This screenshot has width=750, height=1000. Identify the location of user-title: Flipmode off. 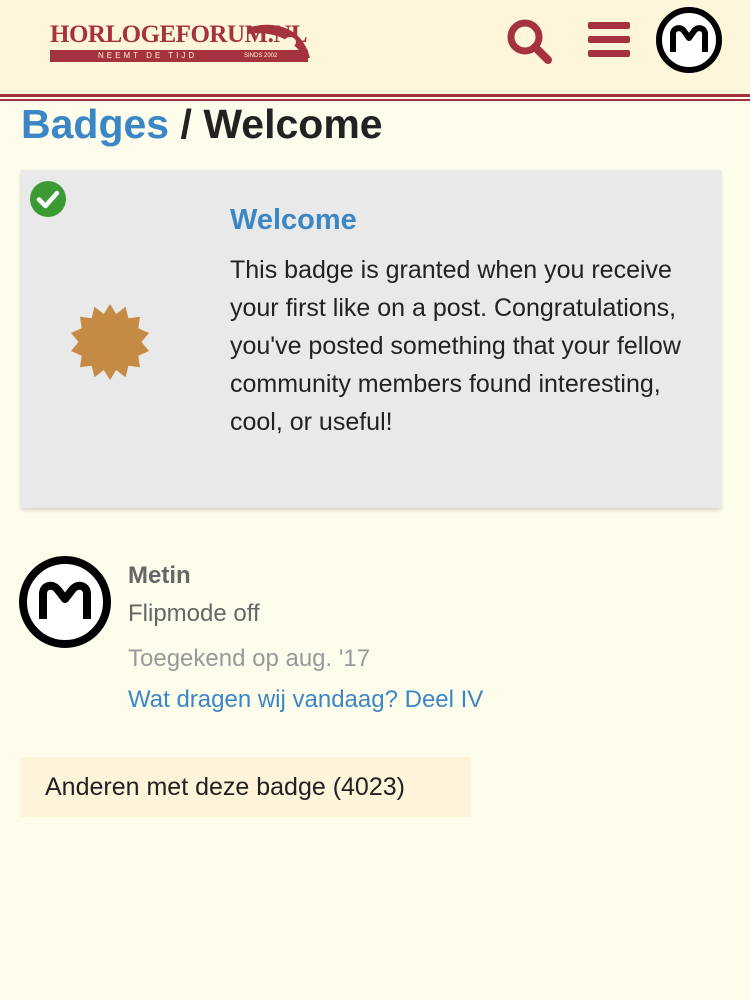
(194, 613).